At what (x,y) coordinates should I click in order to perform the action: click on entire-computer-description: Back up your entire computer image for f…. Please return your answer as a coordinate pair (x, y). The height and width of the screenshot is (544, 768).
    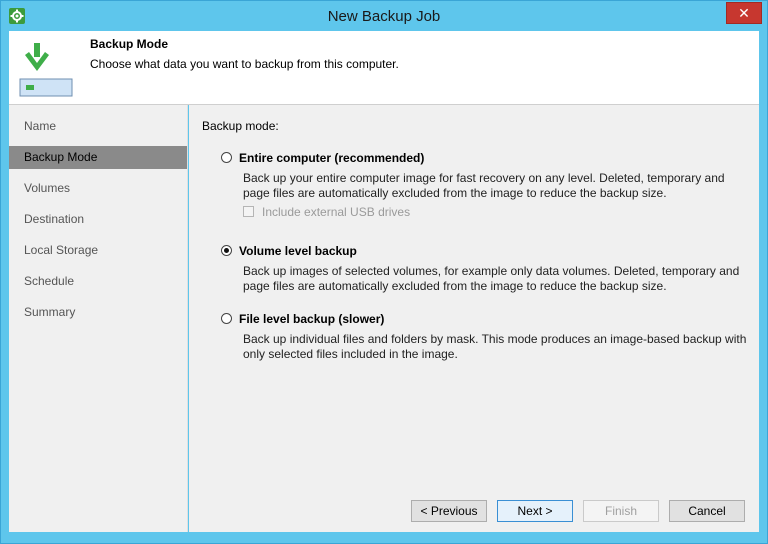
    Looking at the image, I should click on (498, 186).